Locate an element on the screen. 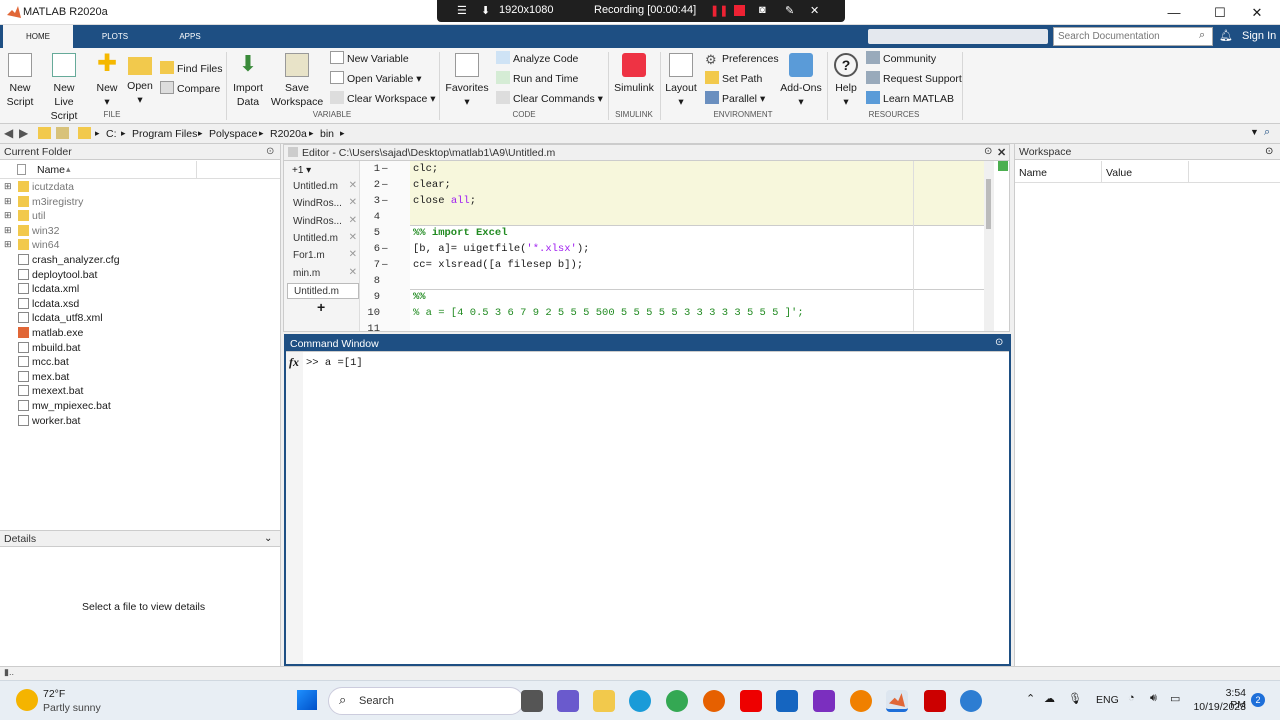  find-files-button: Find Files is located at coordinates (191, 69).